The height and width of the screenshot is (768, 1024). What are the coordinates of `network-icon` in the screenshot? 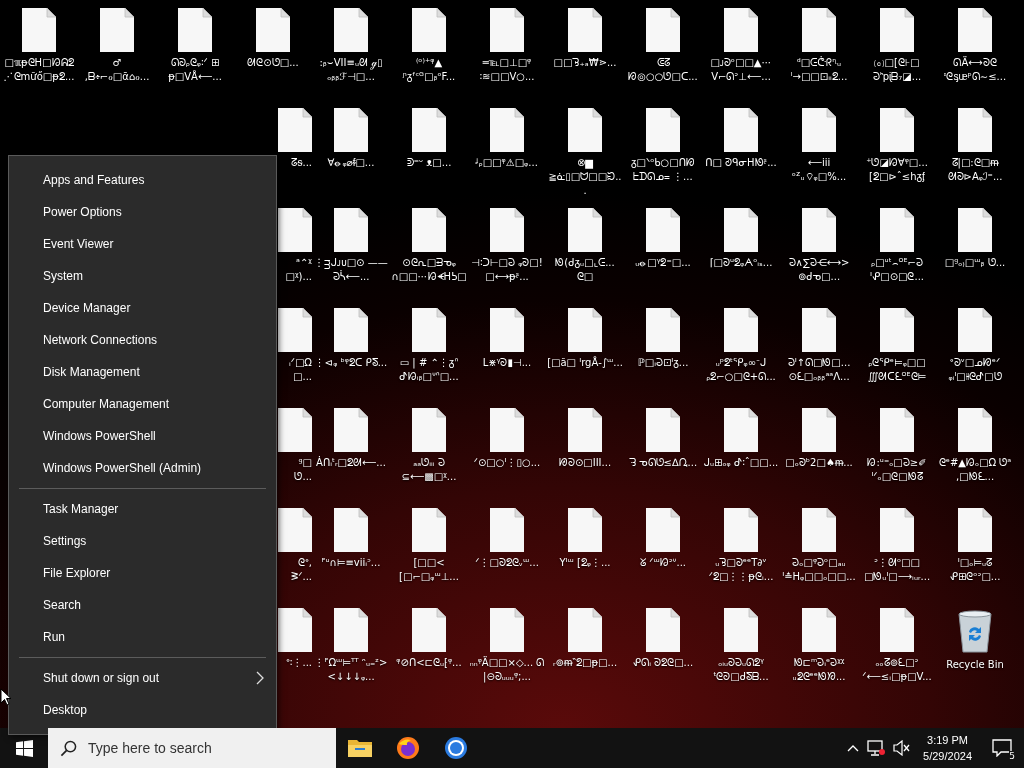 It's located at (876, 748).